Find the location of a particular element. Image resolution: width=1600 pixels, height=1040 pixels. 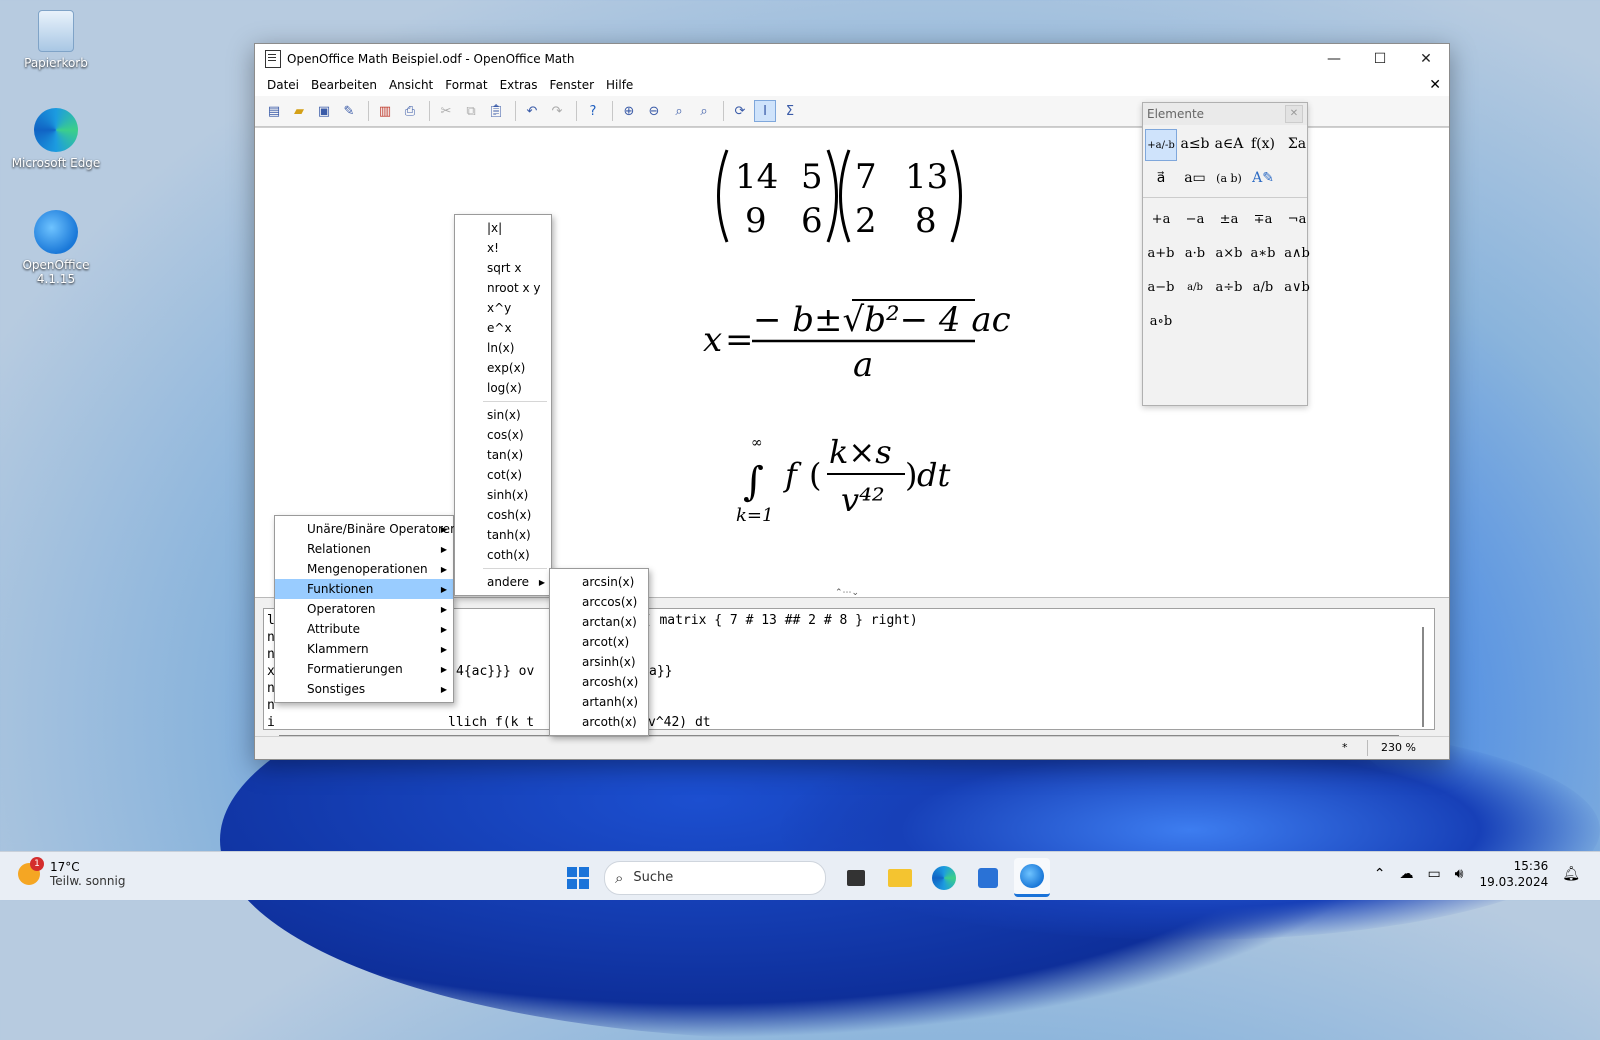

menu-item-sets: Mengenoperationen ▶ is located at coordinates (364, 569).